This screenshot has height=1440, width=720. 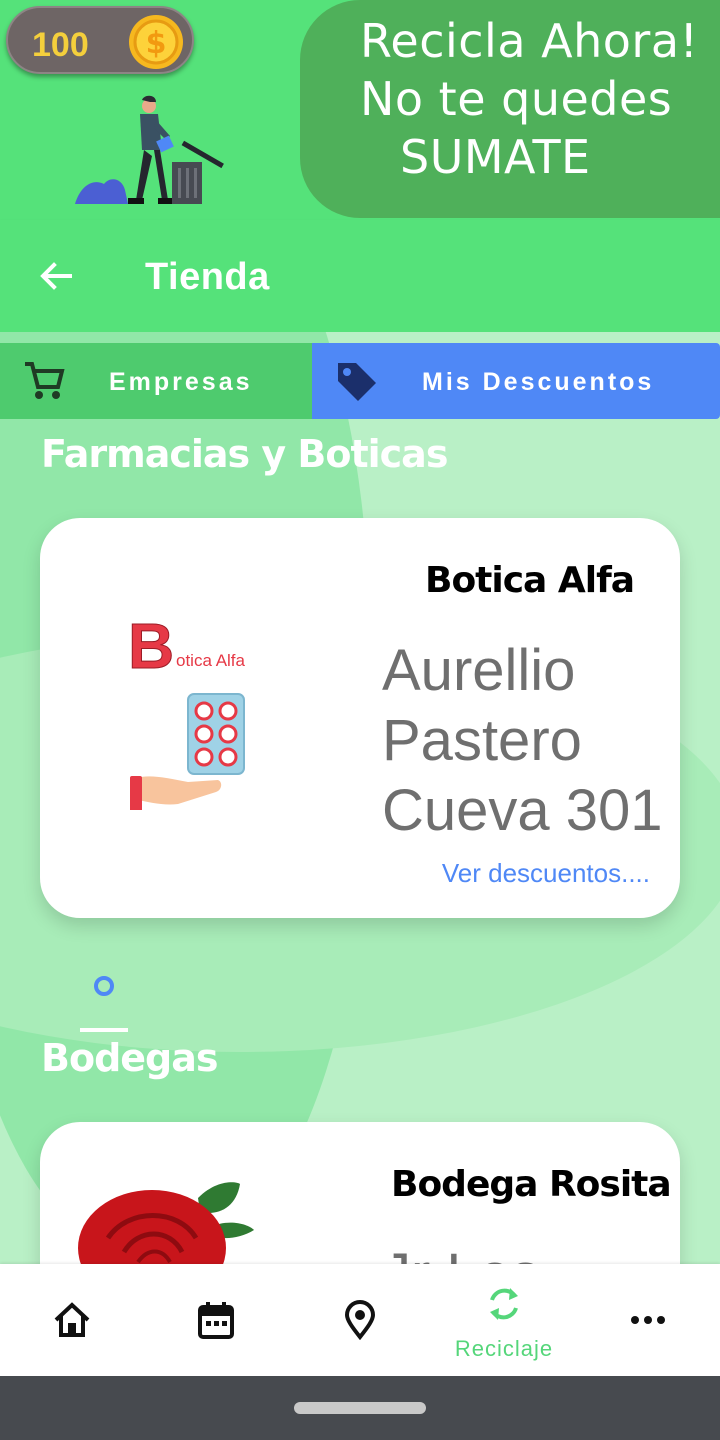 What do you see at coordinates (531, 1252) in the screenshot?
I see `store-address: Jr Los` at bounding box center [531, 1252].